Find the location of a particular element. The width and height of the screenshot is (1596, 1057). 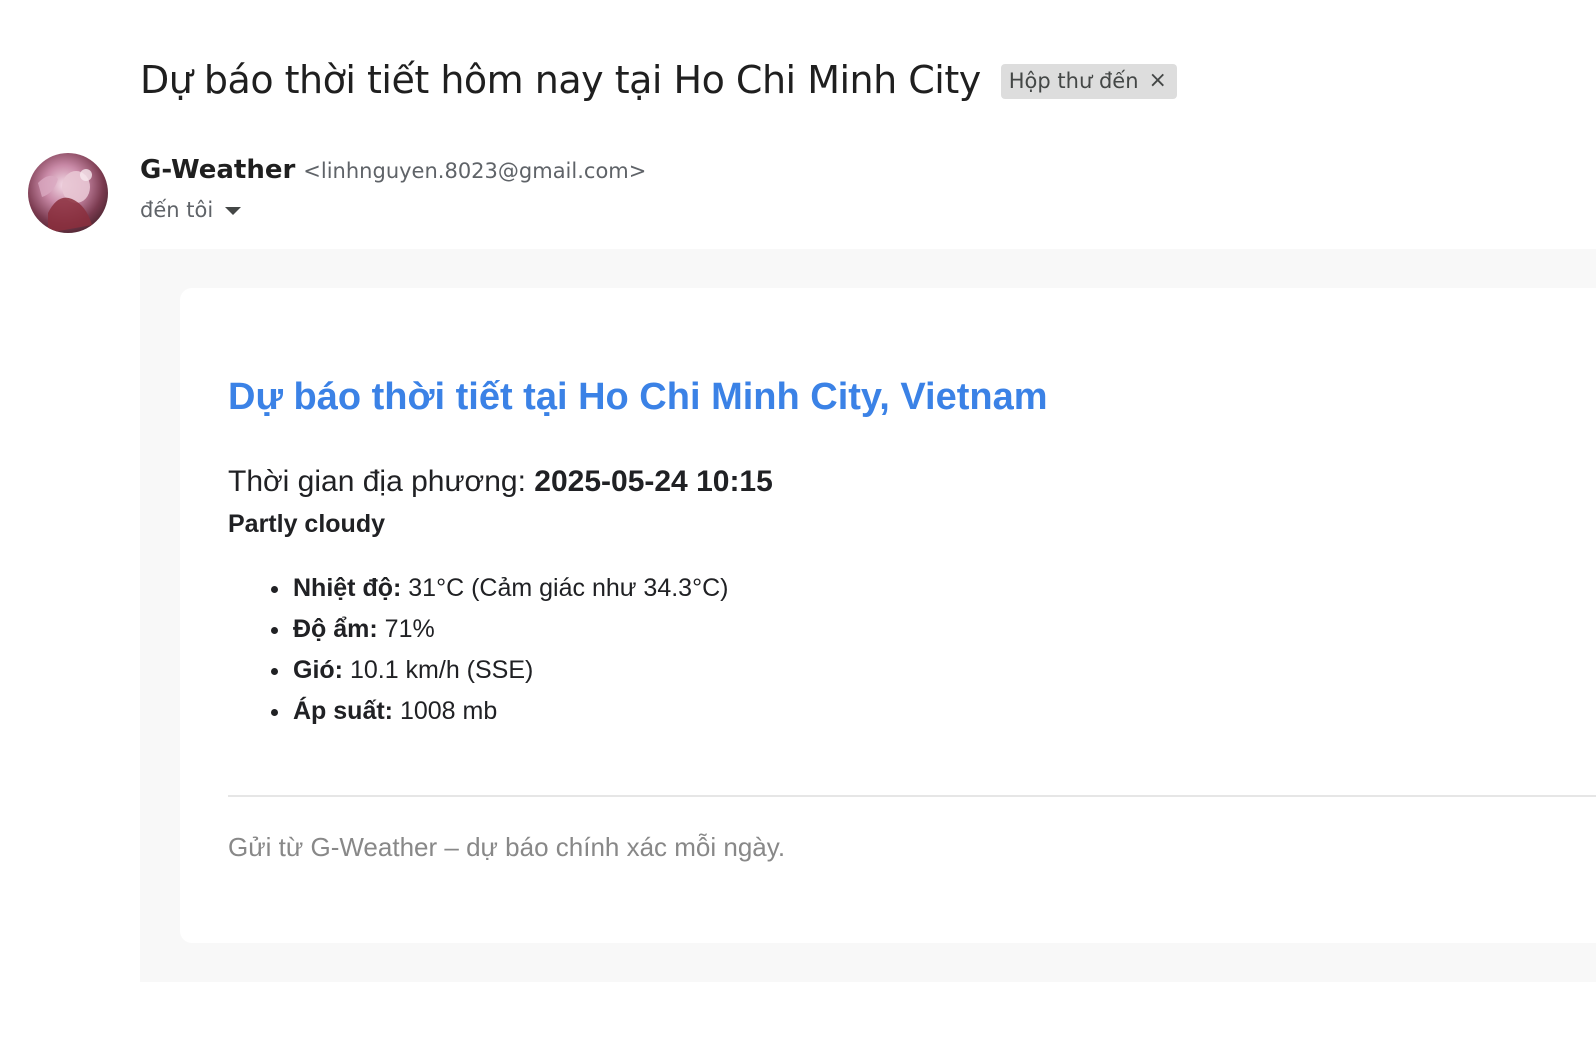

inbox-label-chip: Hộp thư đến × is located at coordinates (1088, 81).